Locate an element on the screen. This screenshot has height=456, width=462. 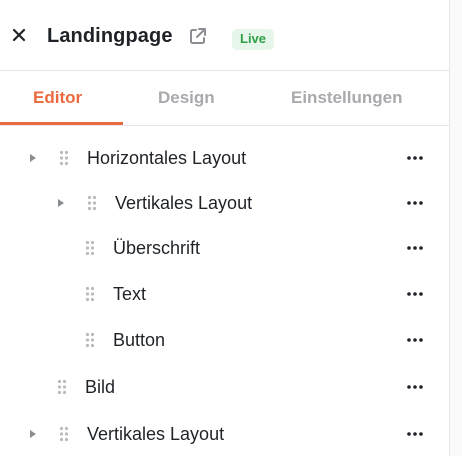
tree-item: Bild is located at coordinates (224, 387).